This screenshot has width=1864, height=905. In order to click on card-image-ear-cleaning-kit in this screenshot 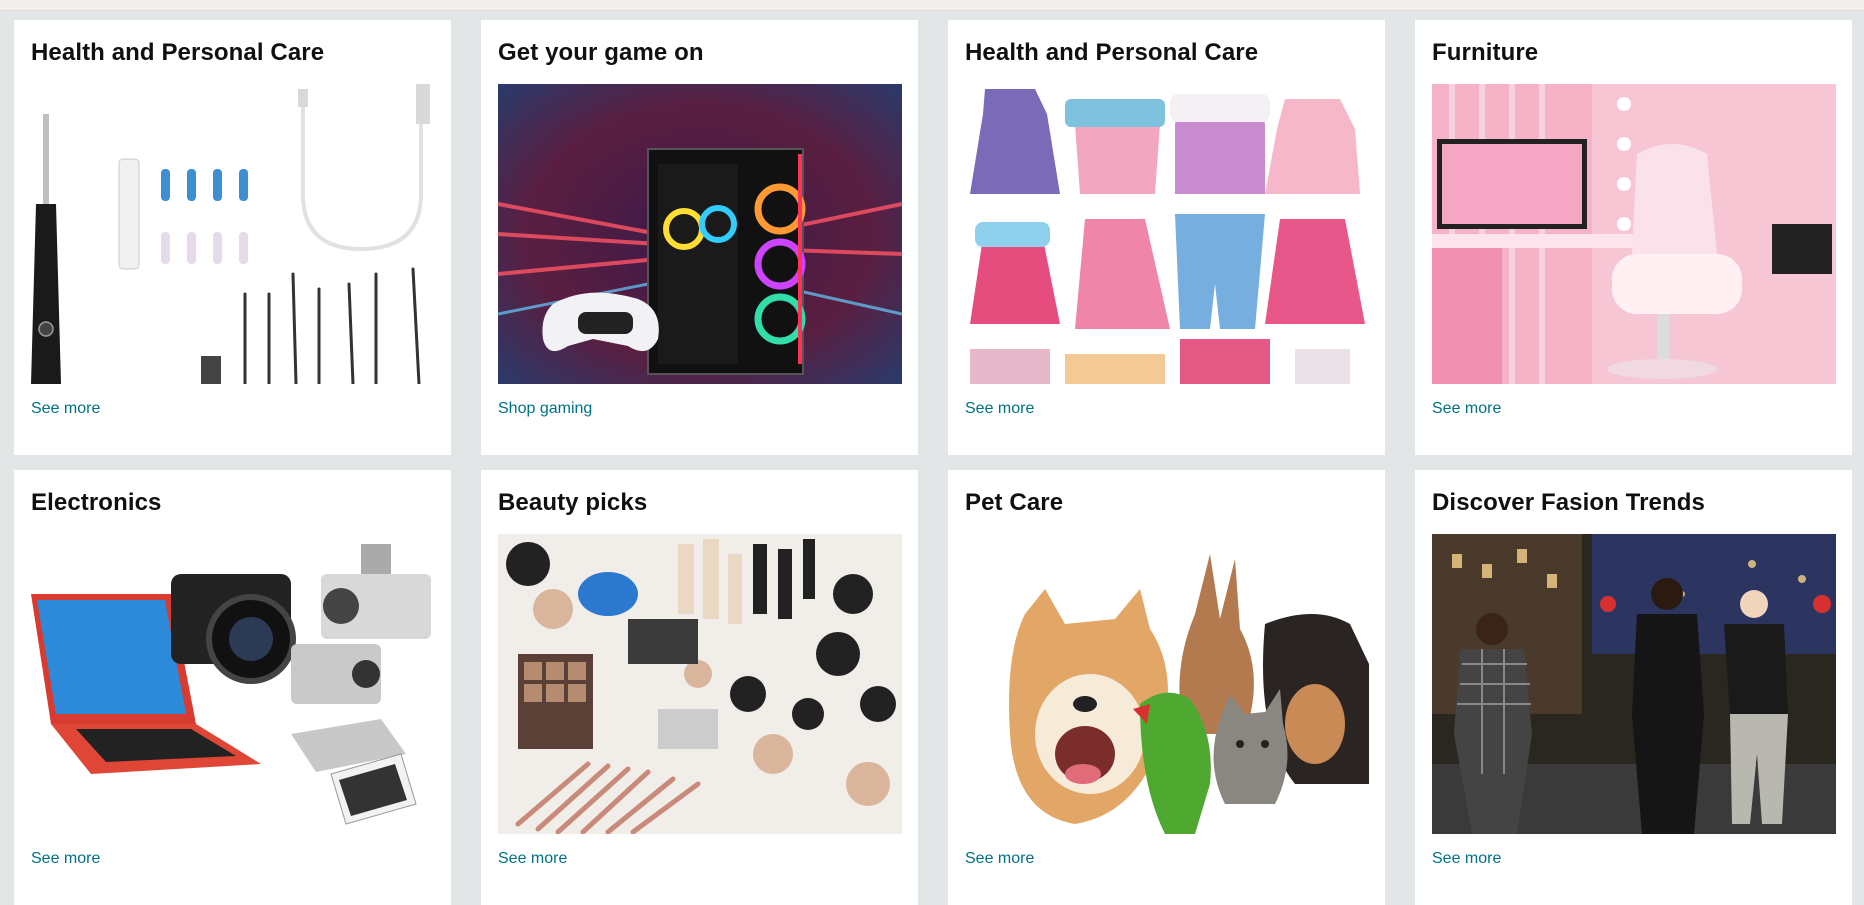, I will do `click(233, 234)`.